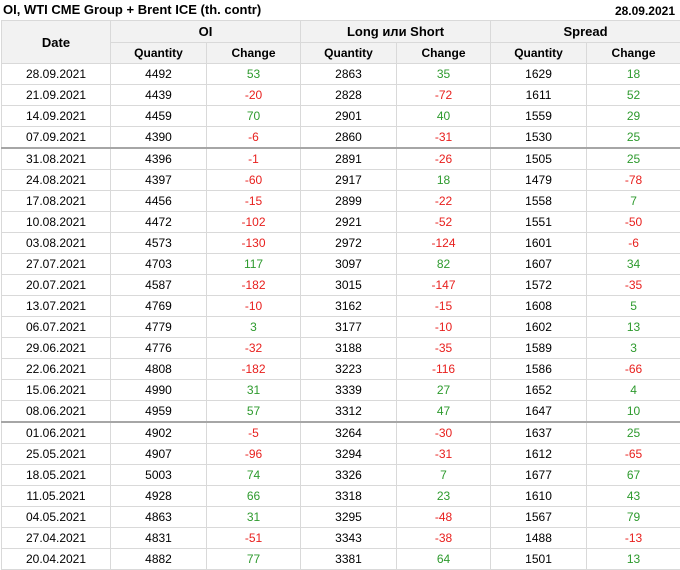 The width and height of the screenshot is (680, 570). What do you see at coordinates (254, 454) in the screenshot?
I see `oi-change-cell: -96` at bounding box center [254, 454].